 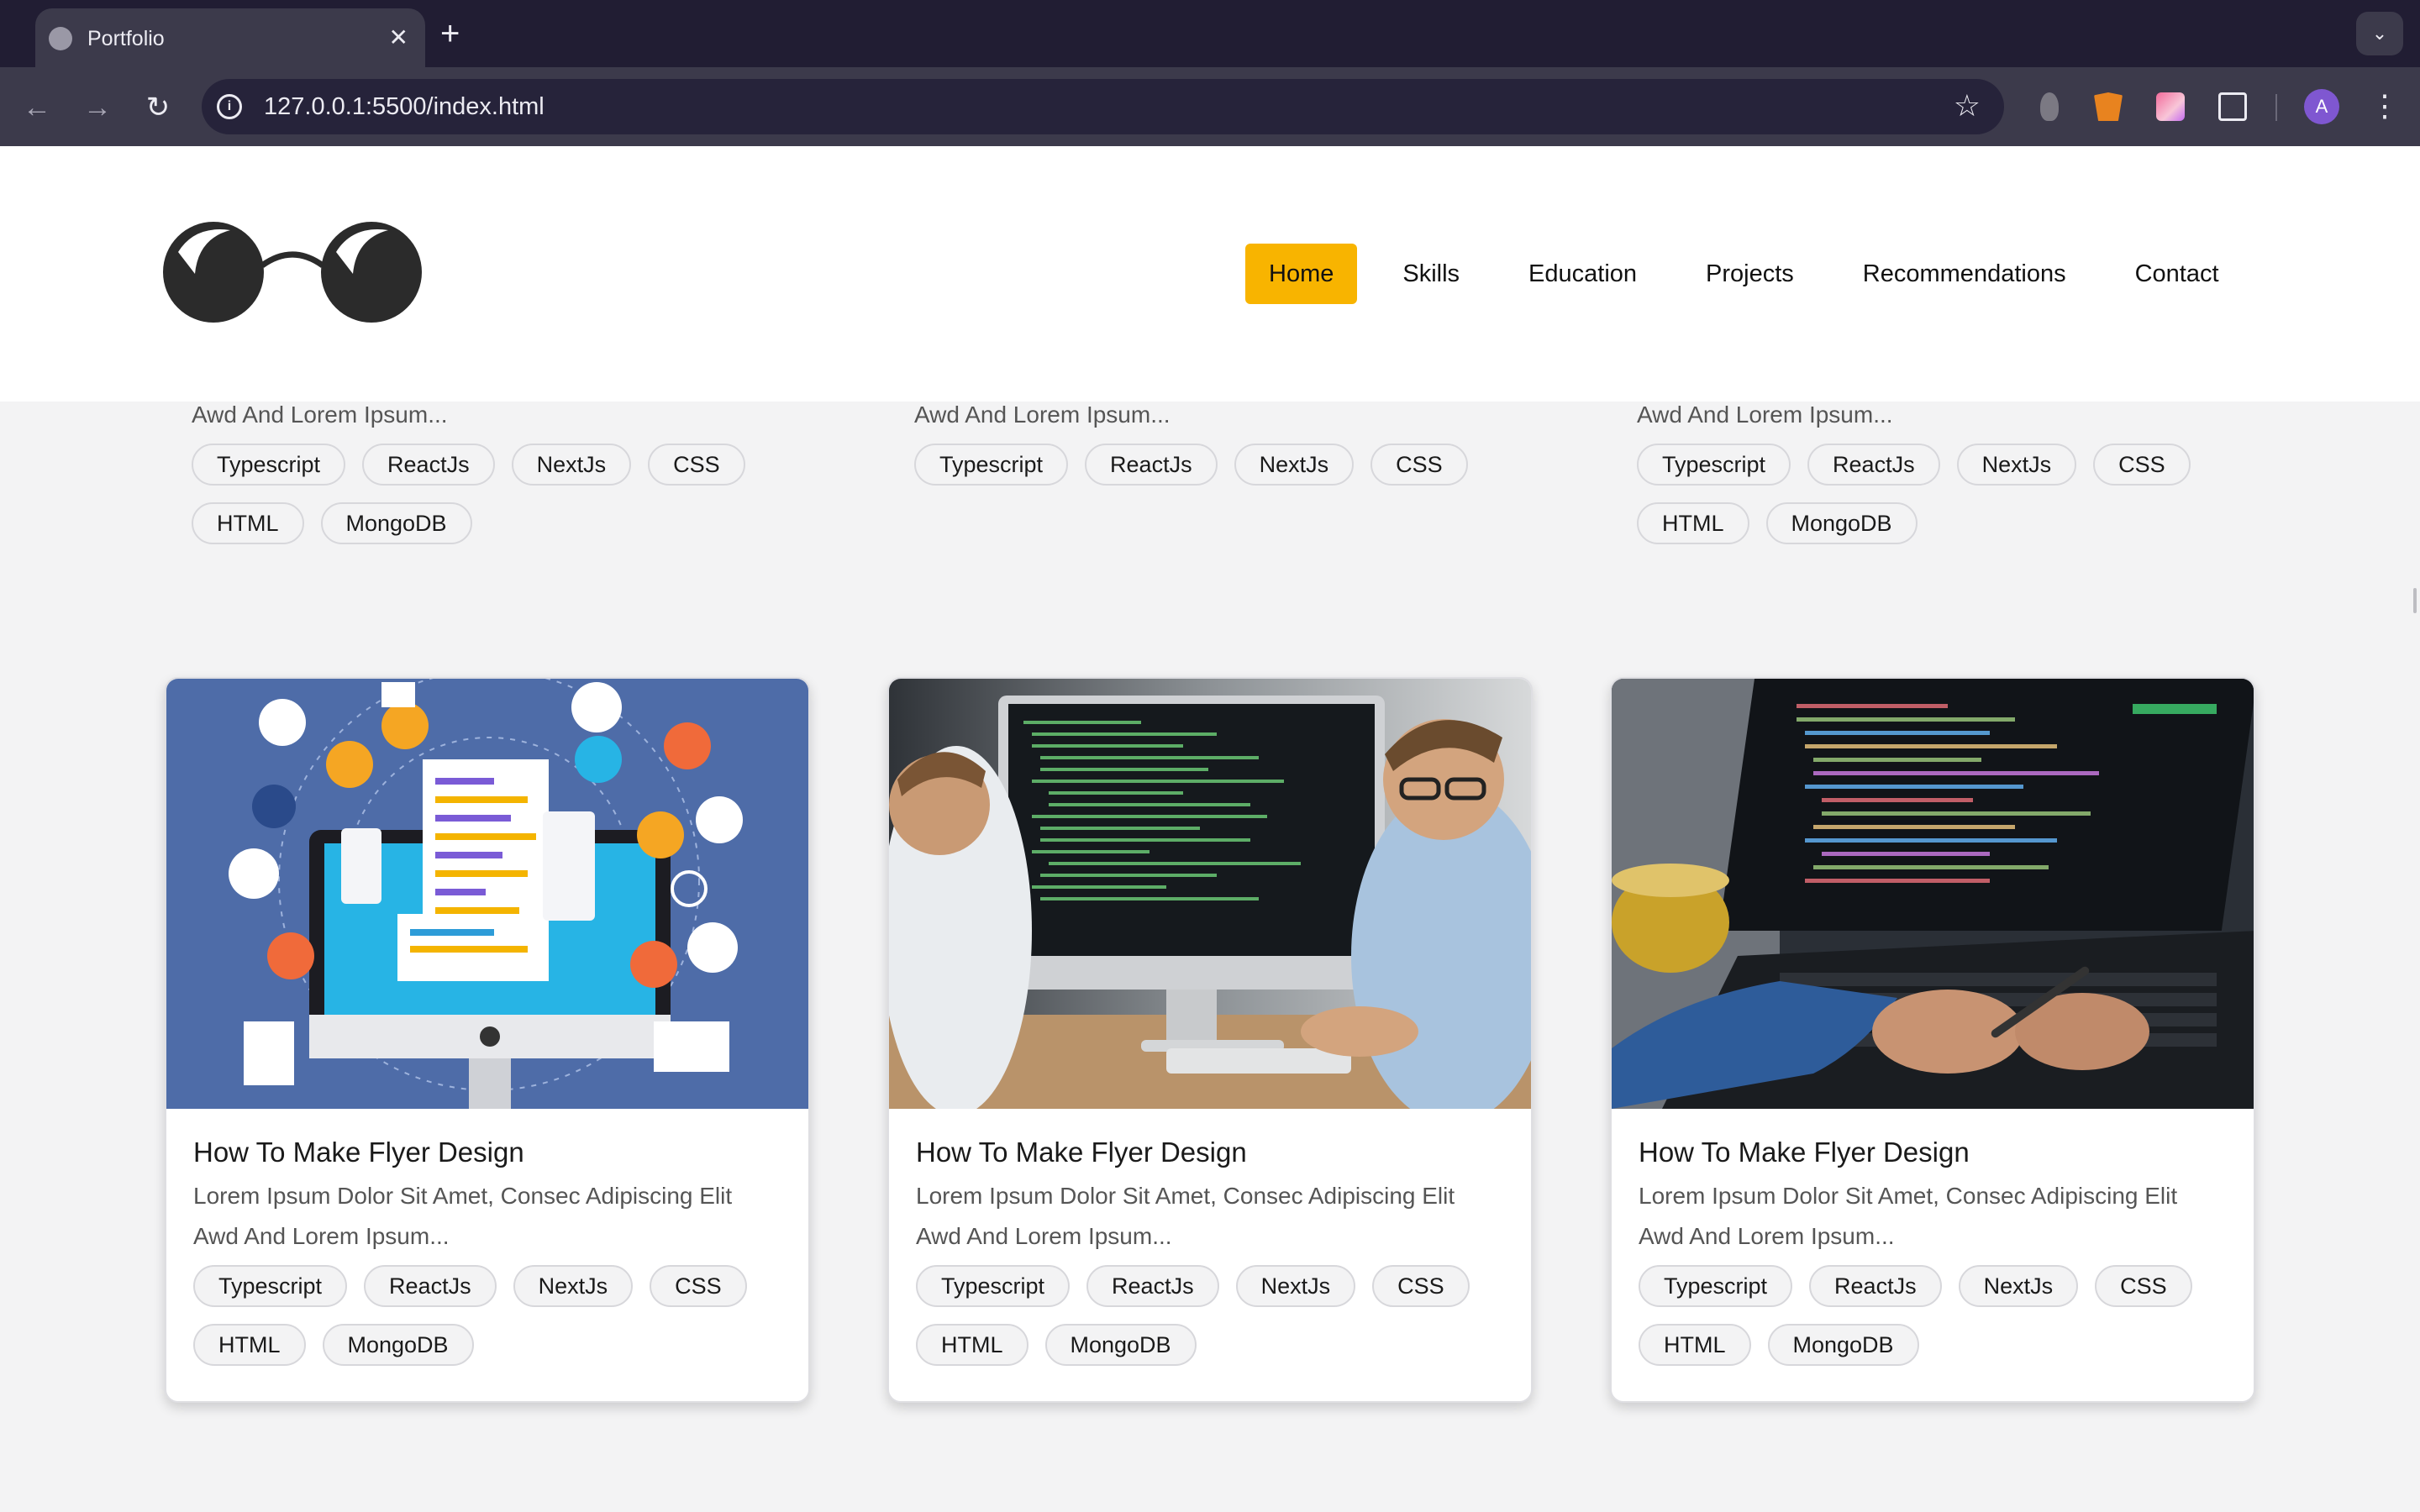 What do you see at coordinates (398, 38) in the screenshot?
I see `close-tab-icon: ✕` at bounding box center [398, 38].